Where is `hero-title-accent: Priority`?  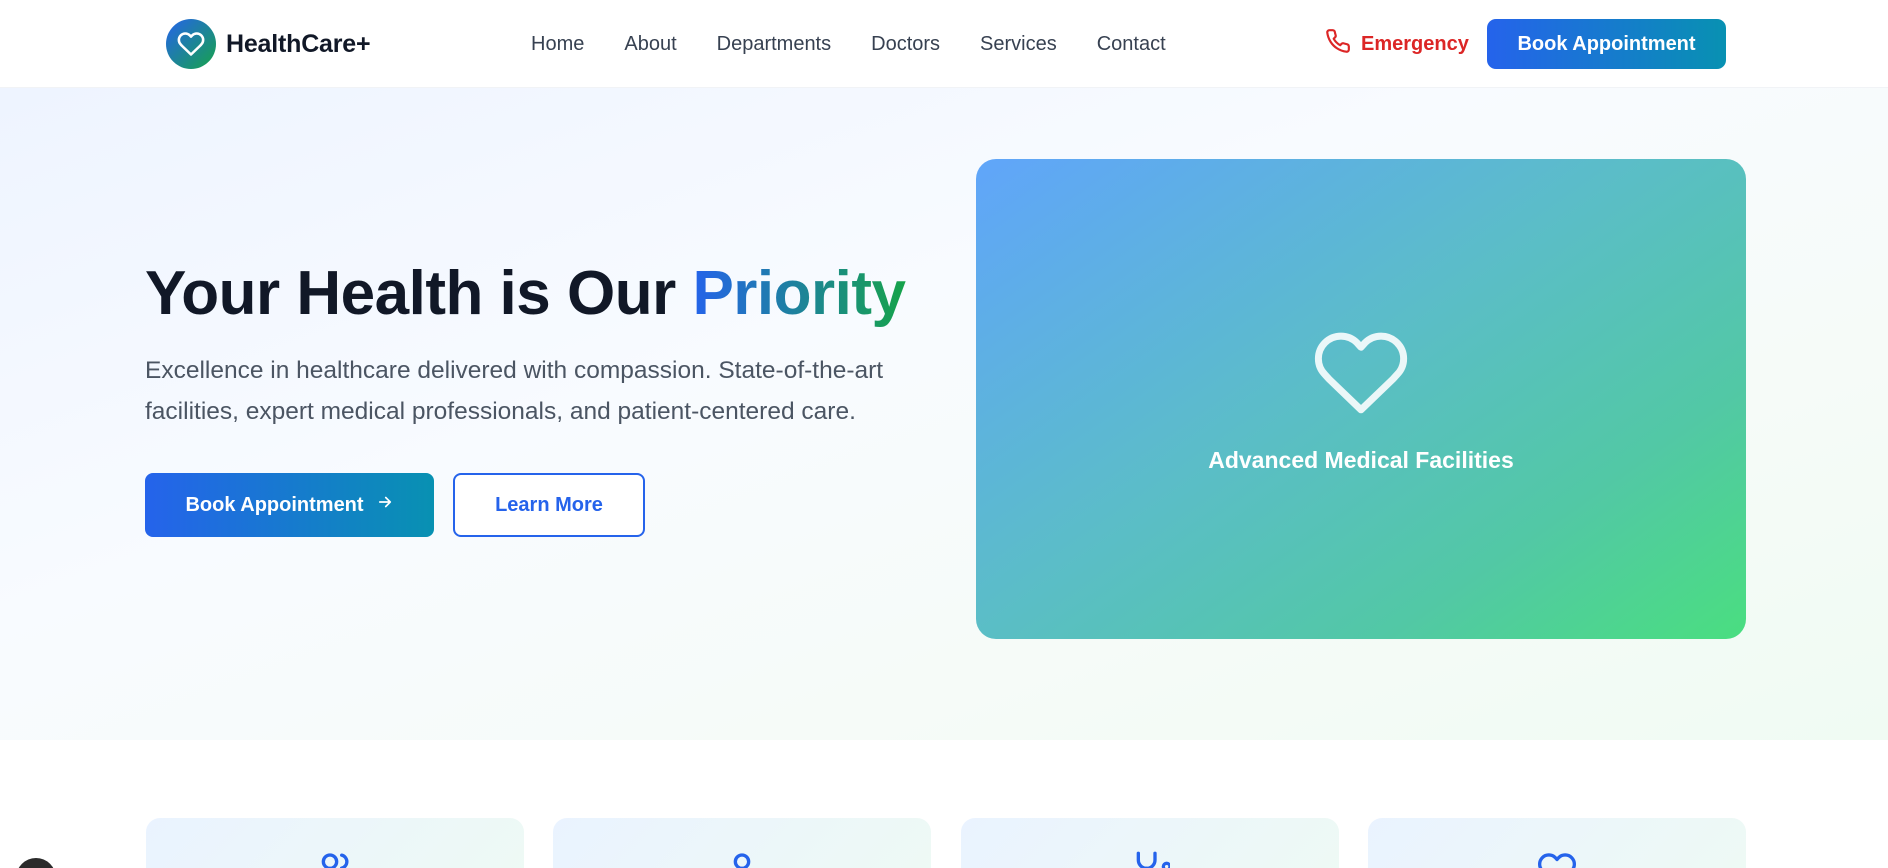 hero-title-accent: Priority is located at coordinates (799, 293).